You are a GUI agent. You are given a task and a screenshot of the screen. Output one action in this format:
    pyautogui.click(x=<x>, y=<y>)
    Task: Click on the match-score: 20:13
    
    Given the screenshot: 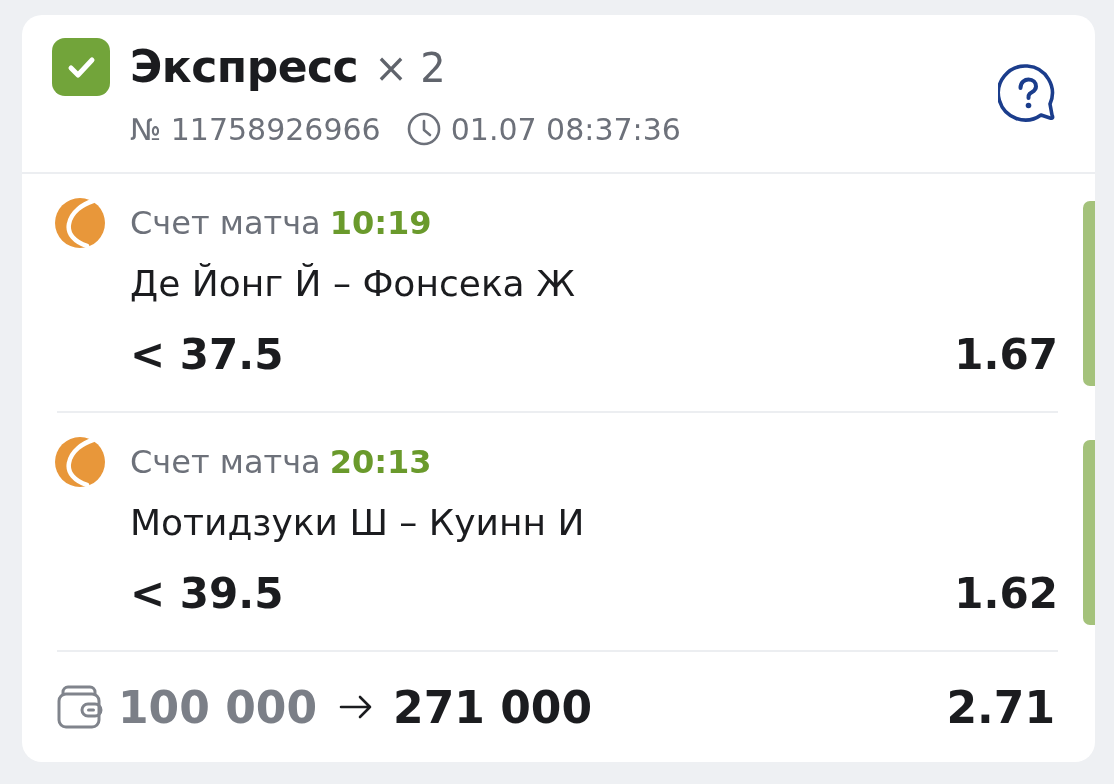 What is the action you would take?
    pyautogui.click(x=380, y=462)
    